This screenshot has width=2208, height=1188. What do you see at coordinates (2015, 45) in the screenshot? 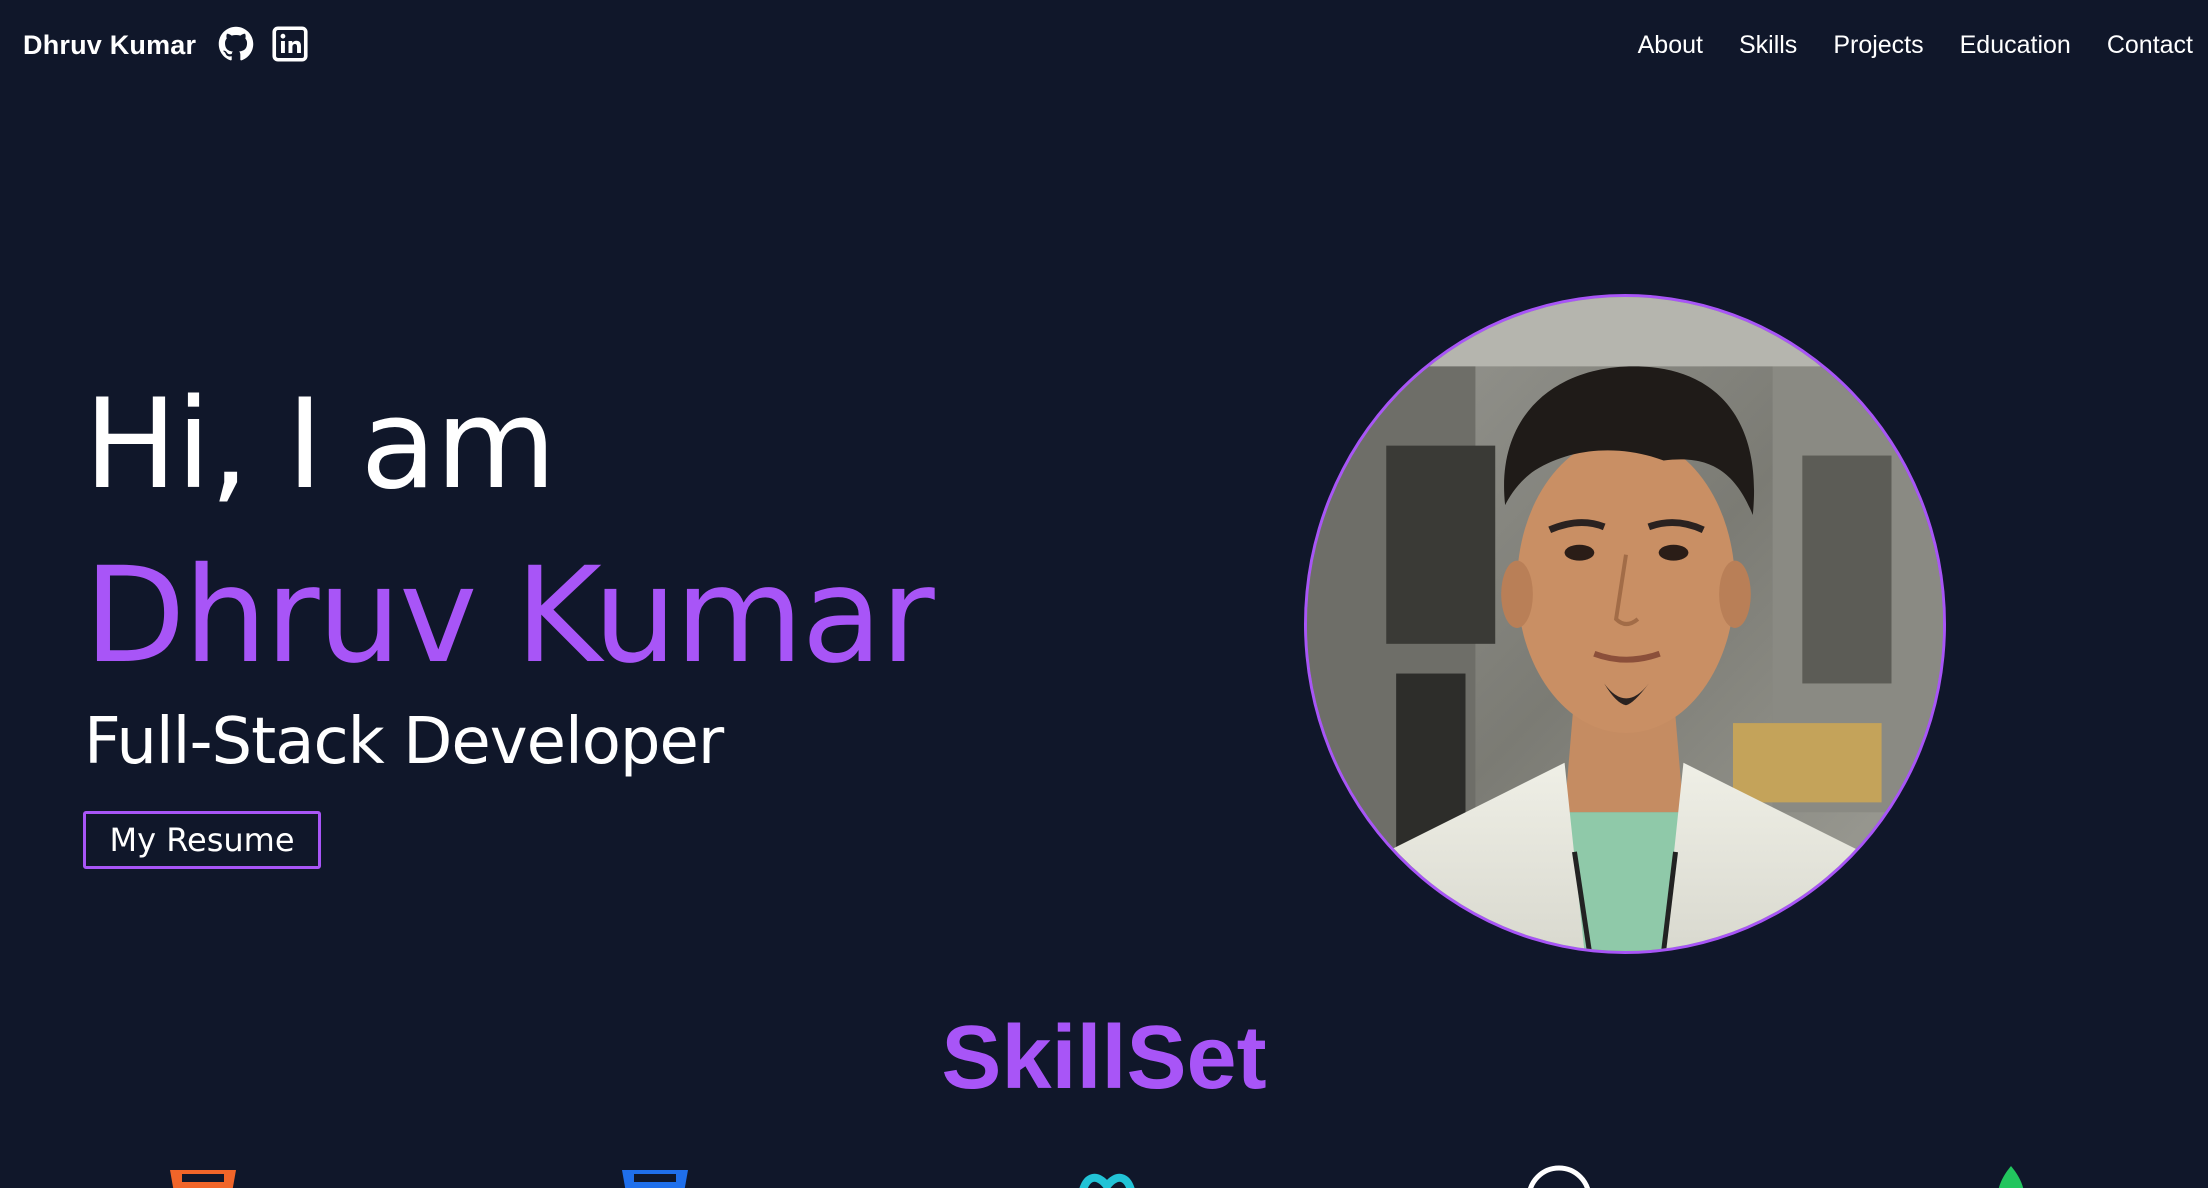
I see `nav-link-education: Education` at bounding box center [2015, 45].